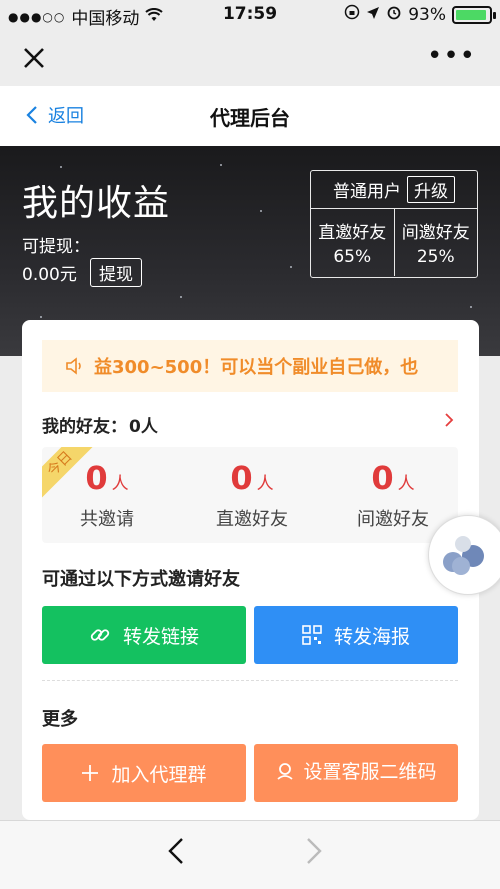 The height and width of the screenshot is (889, 500). Describe the element at coordinates (451, 56) in the screenshot. I see `more-options-icon: •••` at that location.